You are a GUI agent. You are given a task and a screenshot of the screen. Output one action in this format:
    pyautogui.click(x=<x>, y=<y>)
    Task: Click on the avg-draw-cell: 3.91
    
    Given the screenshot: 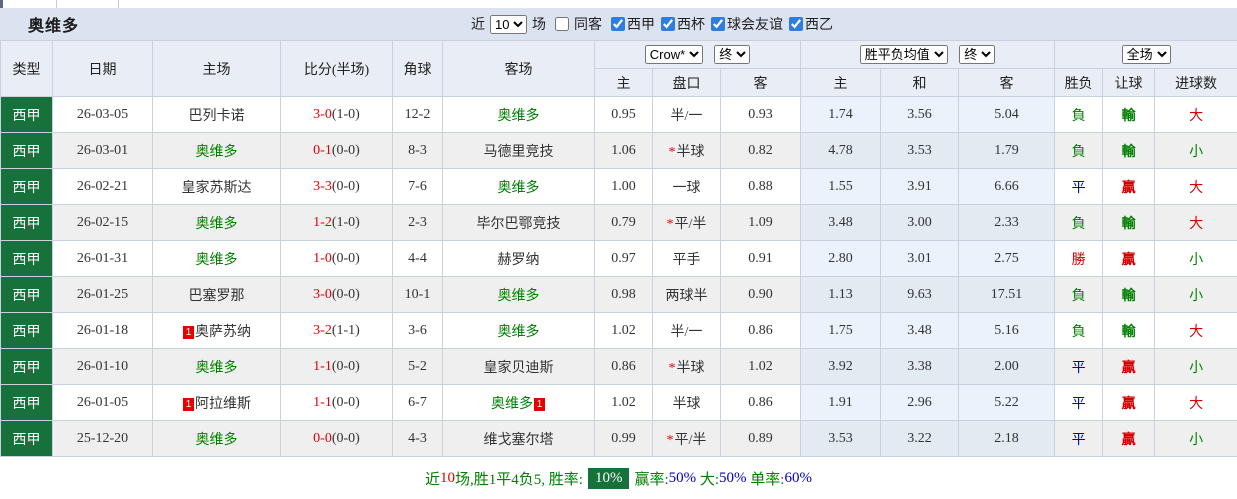 What is the action you would take?
    pyautogui.click(x=920, y=186)
    